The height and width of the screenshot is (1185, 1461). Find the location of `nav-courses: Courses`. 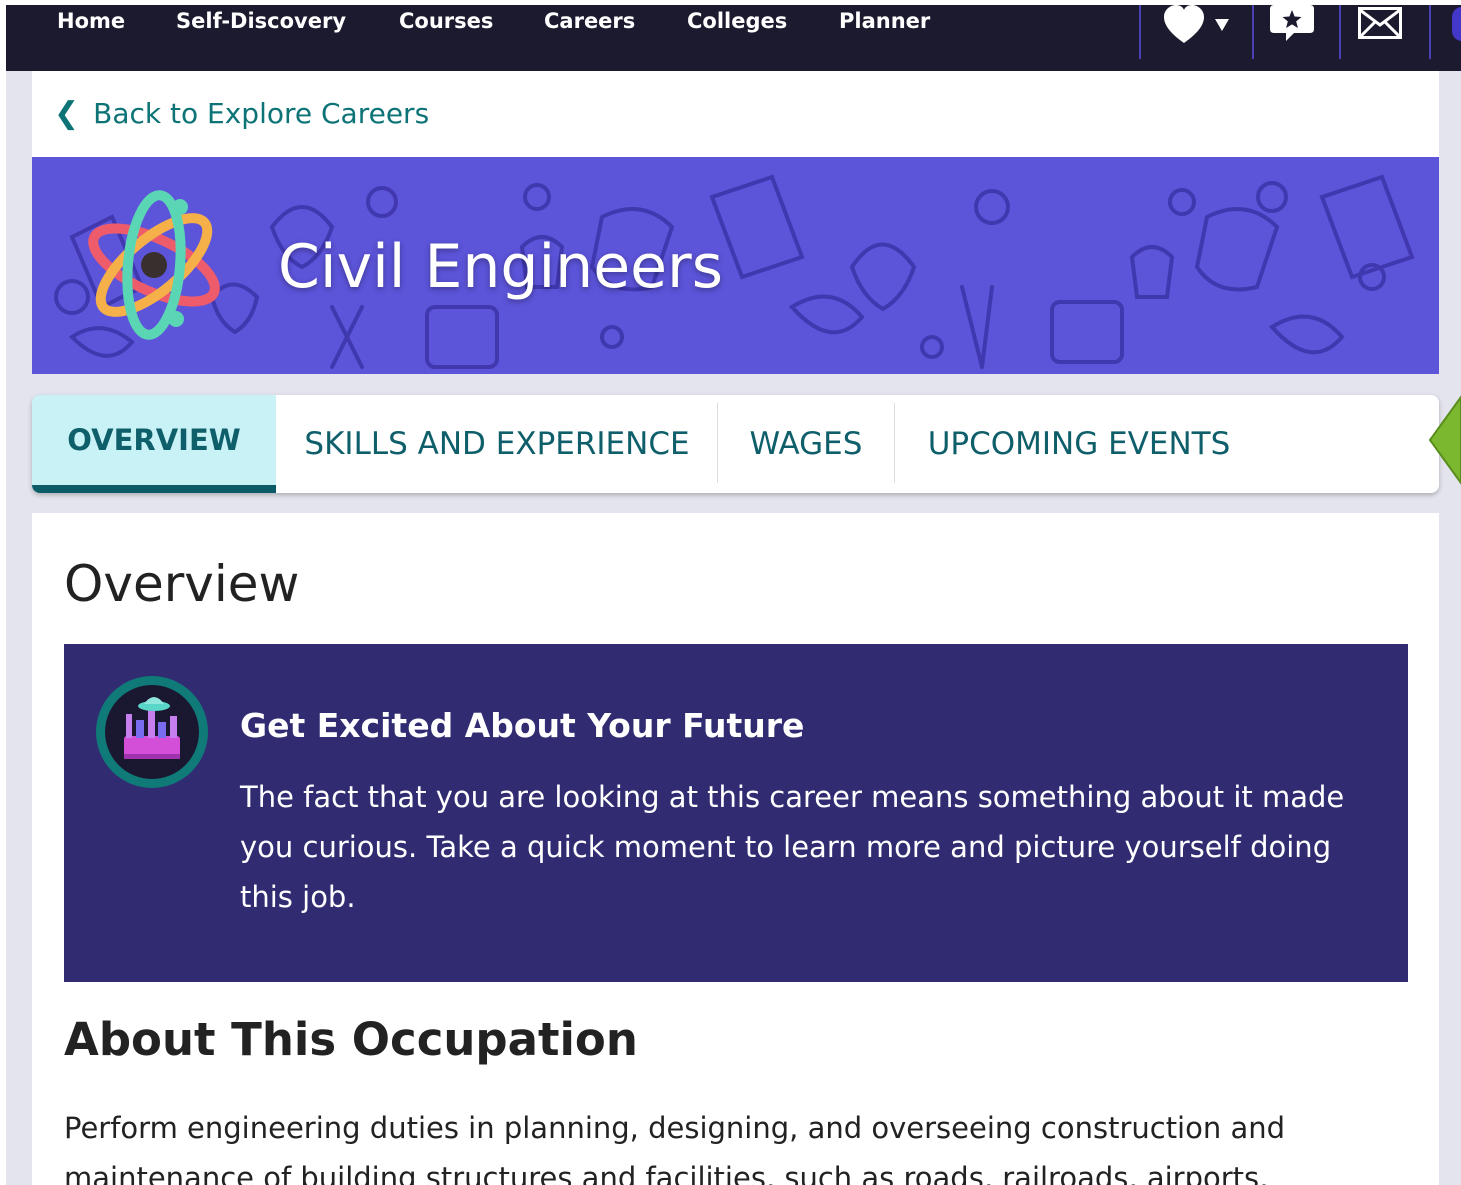

nav-courses: Courses is located at coordinates (446, 21).